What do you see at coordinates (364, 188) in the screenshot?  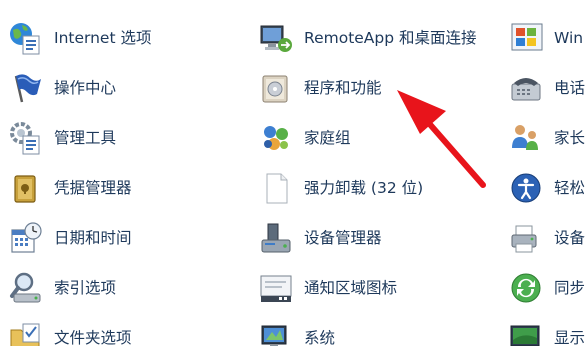 I see `item-label: 强力卸载 (32 位)` at bounding box center [364, 188].